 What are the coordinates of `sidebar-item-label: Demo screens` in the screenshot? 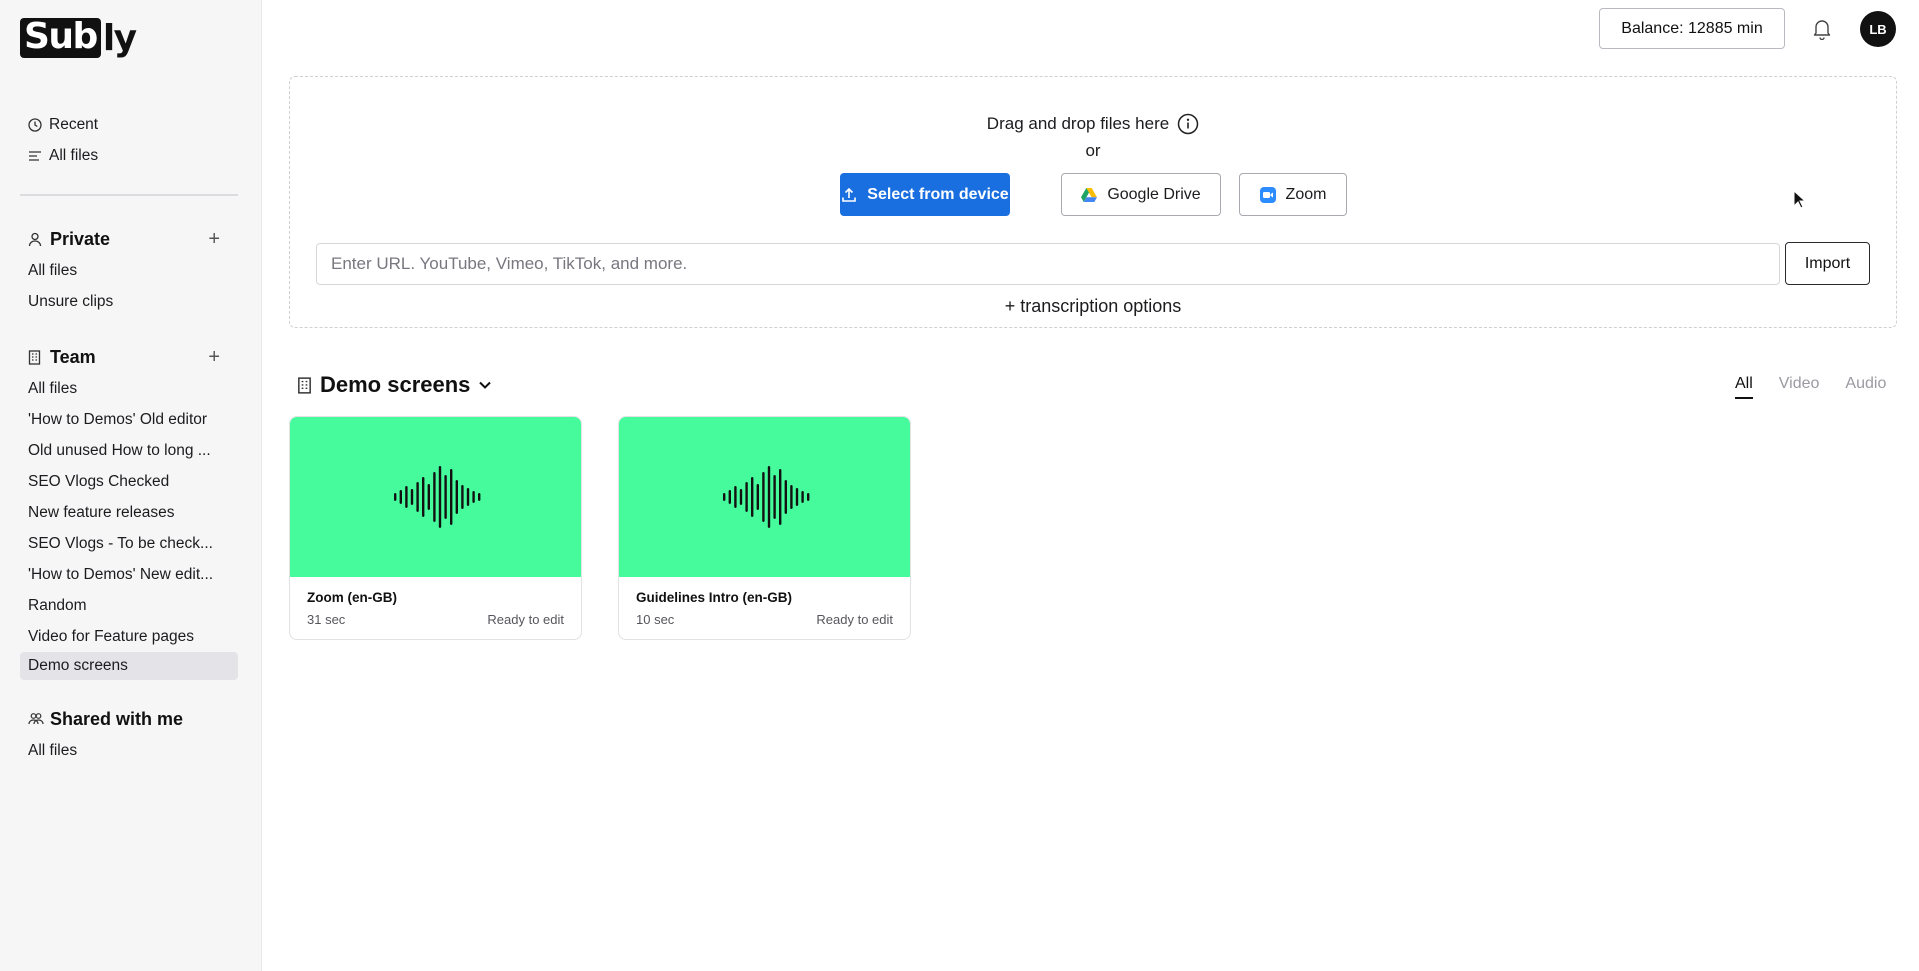 It's located at (78, 665).